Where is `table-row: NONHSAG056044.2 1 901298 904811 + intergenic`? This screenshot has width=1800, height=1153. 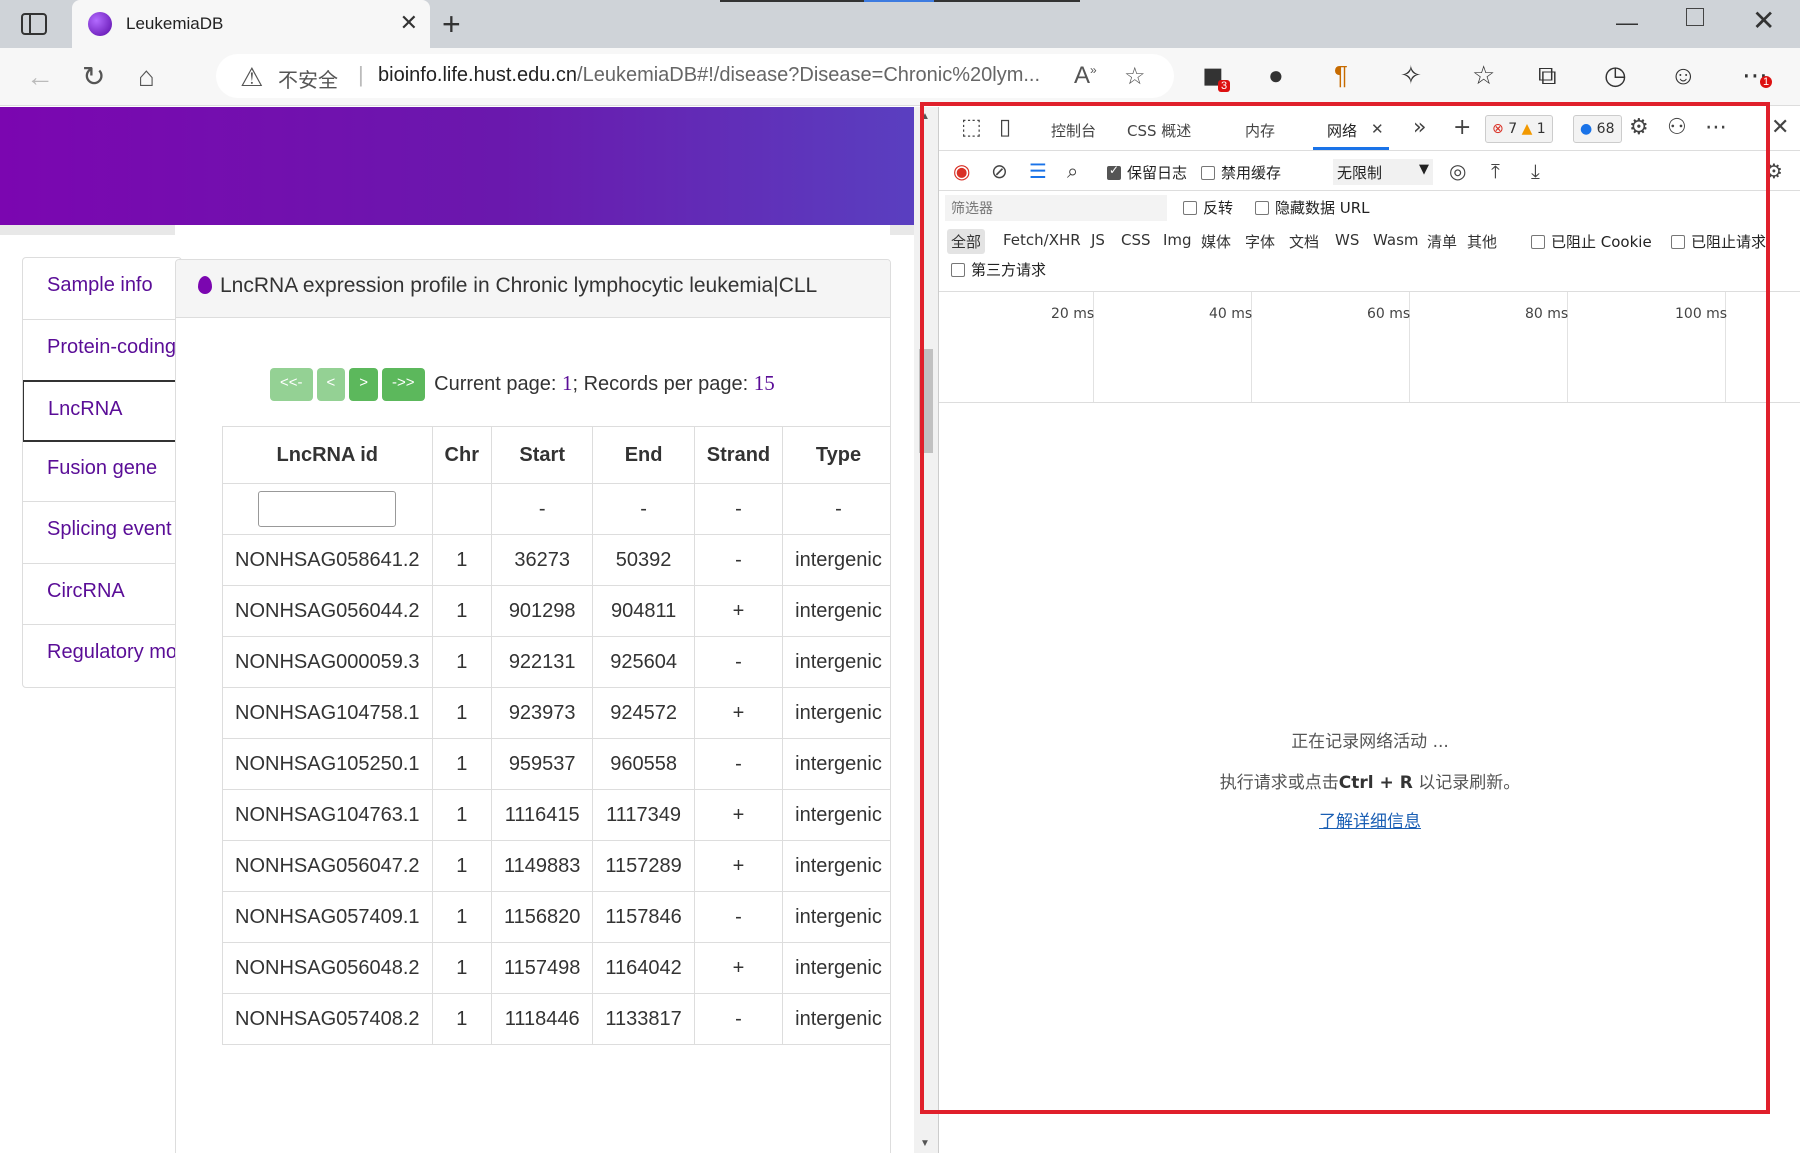
table-row: NONHSAG056044.2 1 901298 904811 + intergenic is located at coordinates (556, 611).